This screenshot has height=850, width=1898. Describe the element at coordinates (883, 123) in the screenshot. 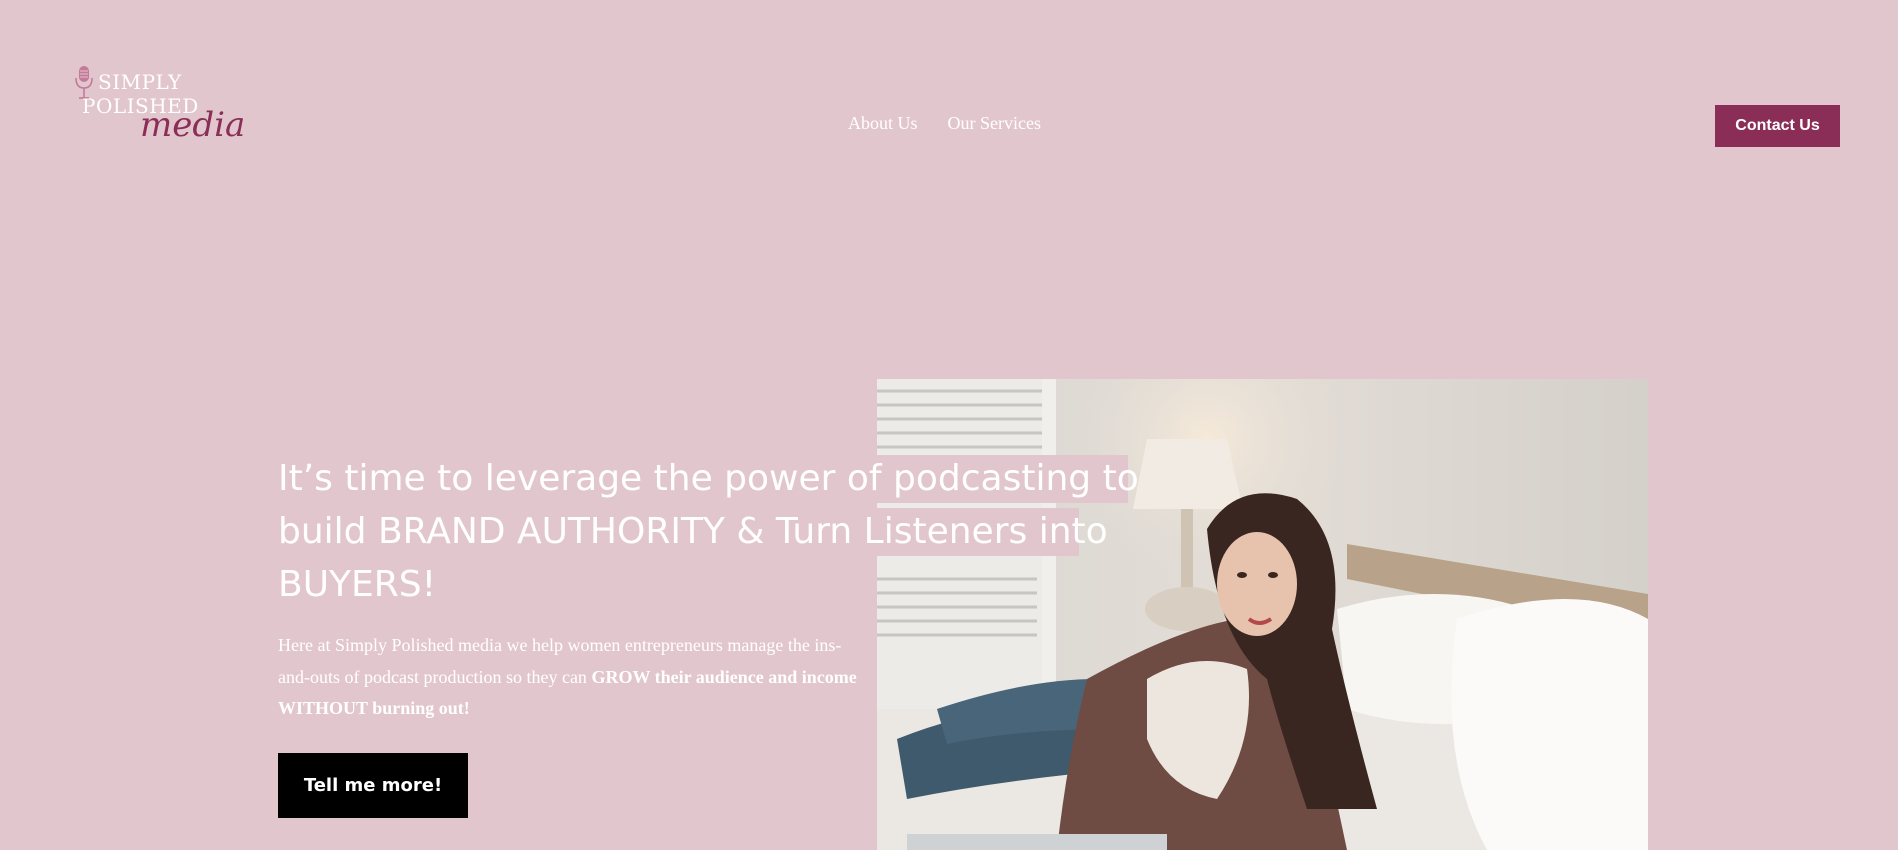

I see `nav-link-about-us: About Us` at that location.